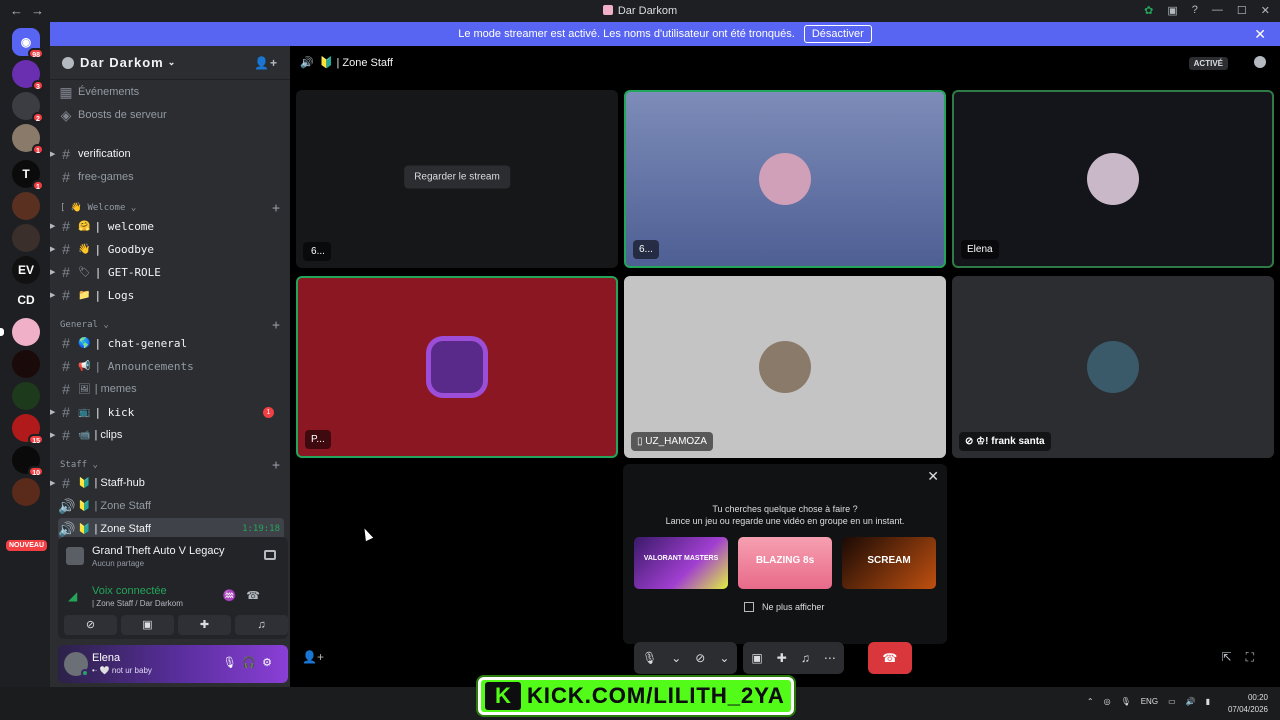 This screenshot has height=720, width=1280. What do you see at coordinates (1248, 704) in the screenshot?
I see `clock: 00:20 07/04/2026` at bounding box center [1248, 704].